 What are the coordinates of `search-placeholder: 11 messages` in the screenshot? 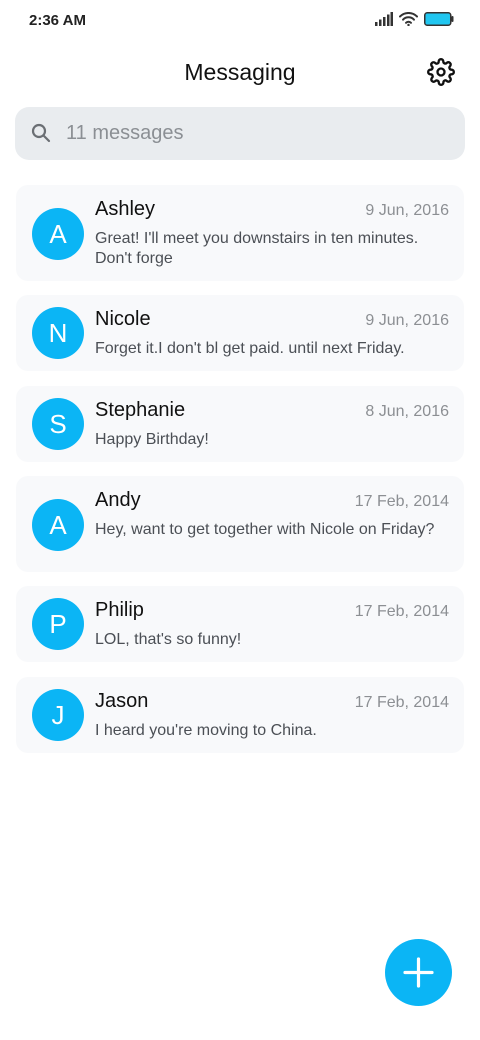 It's located at (125, 133).